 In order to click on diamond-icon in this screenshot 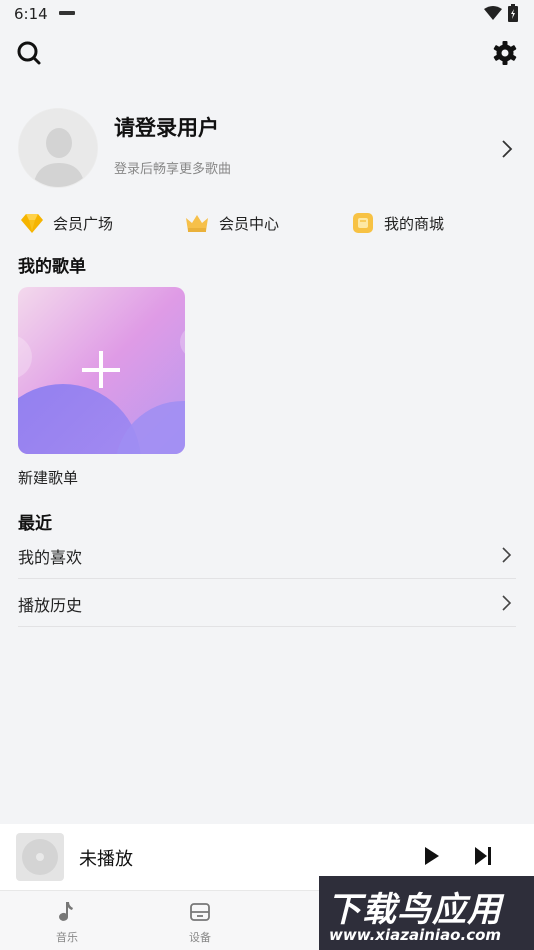, I will do `click(32, 223)`.